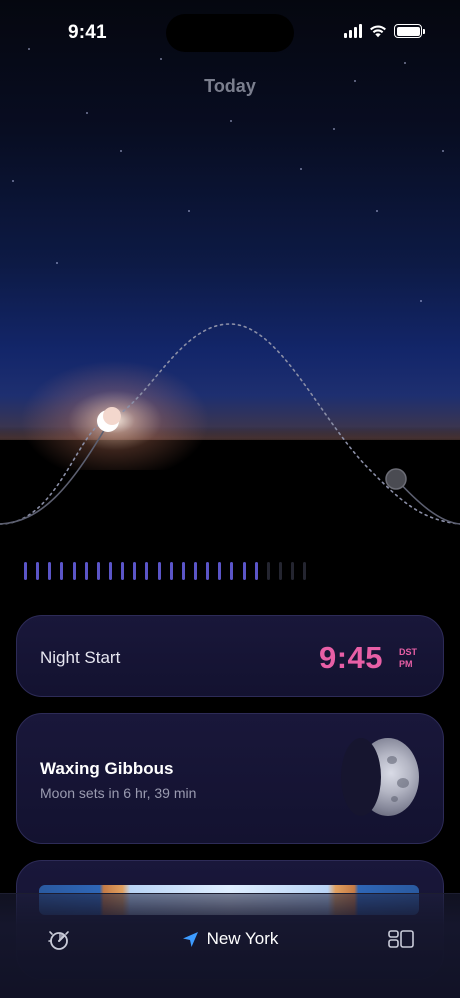 Image resolution: width=460 pixels, height=998 pixels. Describe the element at coordinates (80, 657) in the screenshot. I see `night-start-label: Night Start` at that location.